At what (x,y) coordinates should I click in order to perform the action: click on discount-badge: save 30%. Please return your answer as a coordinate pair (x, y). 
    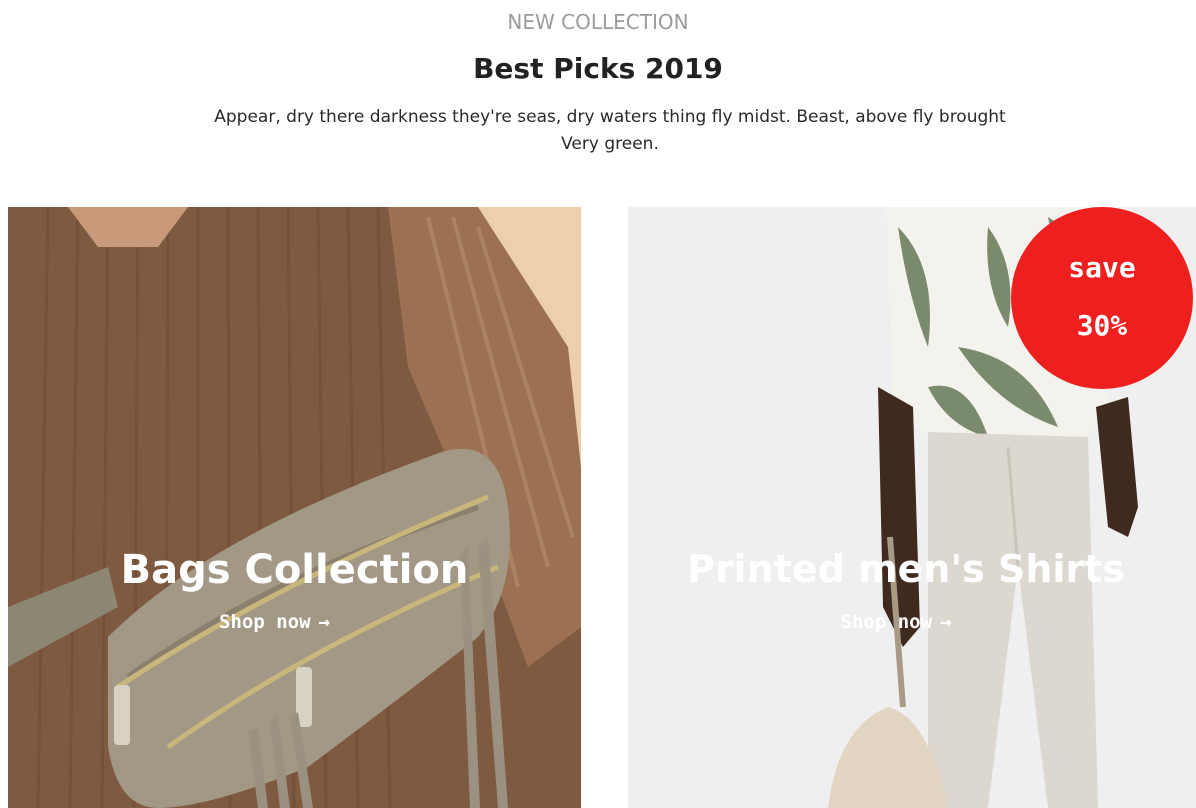
    Looking at the image, I should click on (1102, 298).